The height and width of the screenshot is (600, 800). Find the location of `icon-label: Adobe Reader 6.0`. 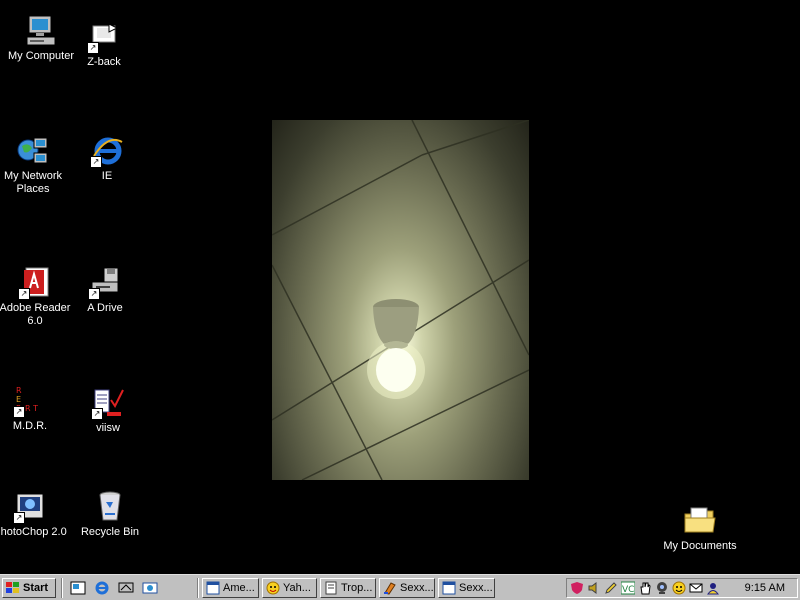

icon-label: Adobe Reader 6.0 is located at coordinates (35, 314).